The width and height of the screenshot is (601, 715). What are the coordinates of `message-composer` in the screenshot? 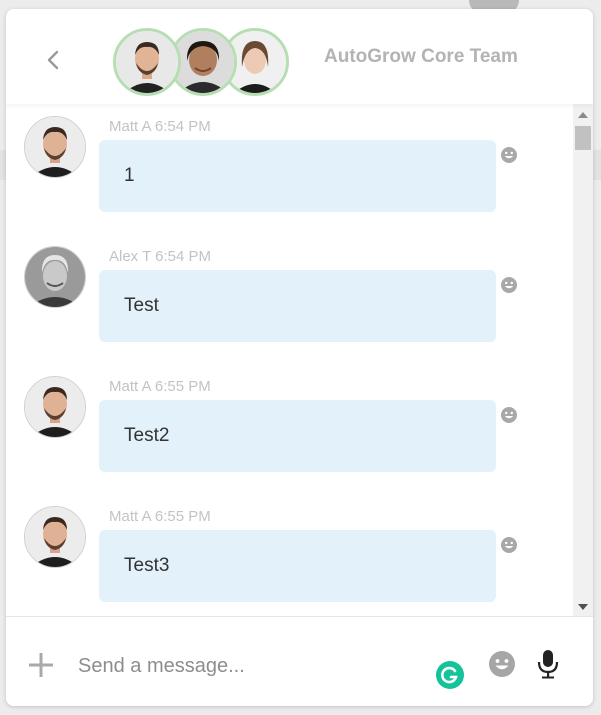 It's located at (299, 661).